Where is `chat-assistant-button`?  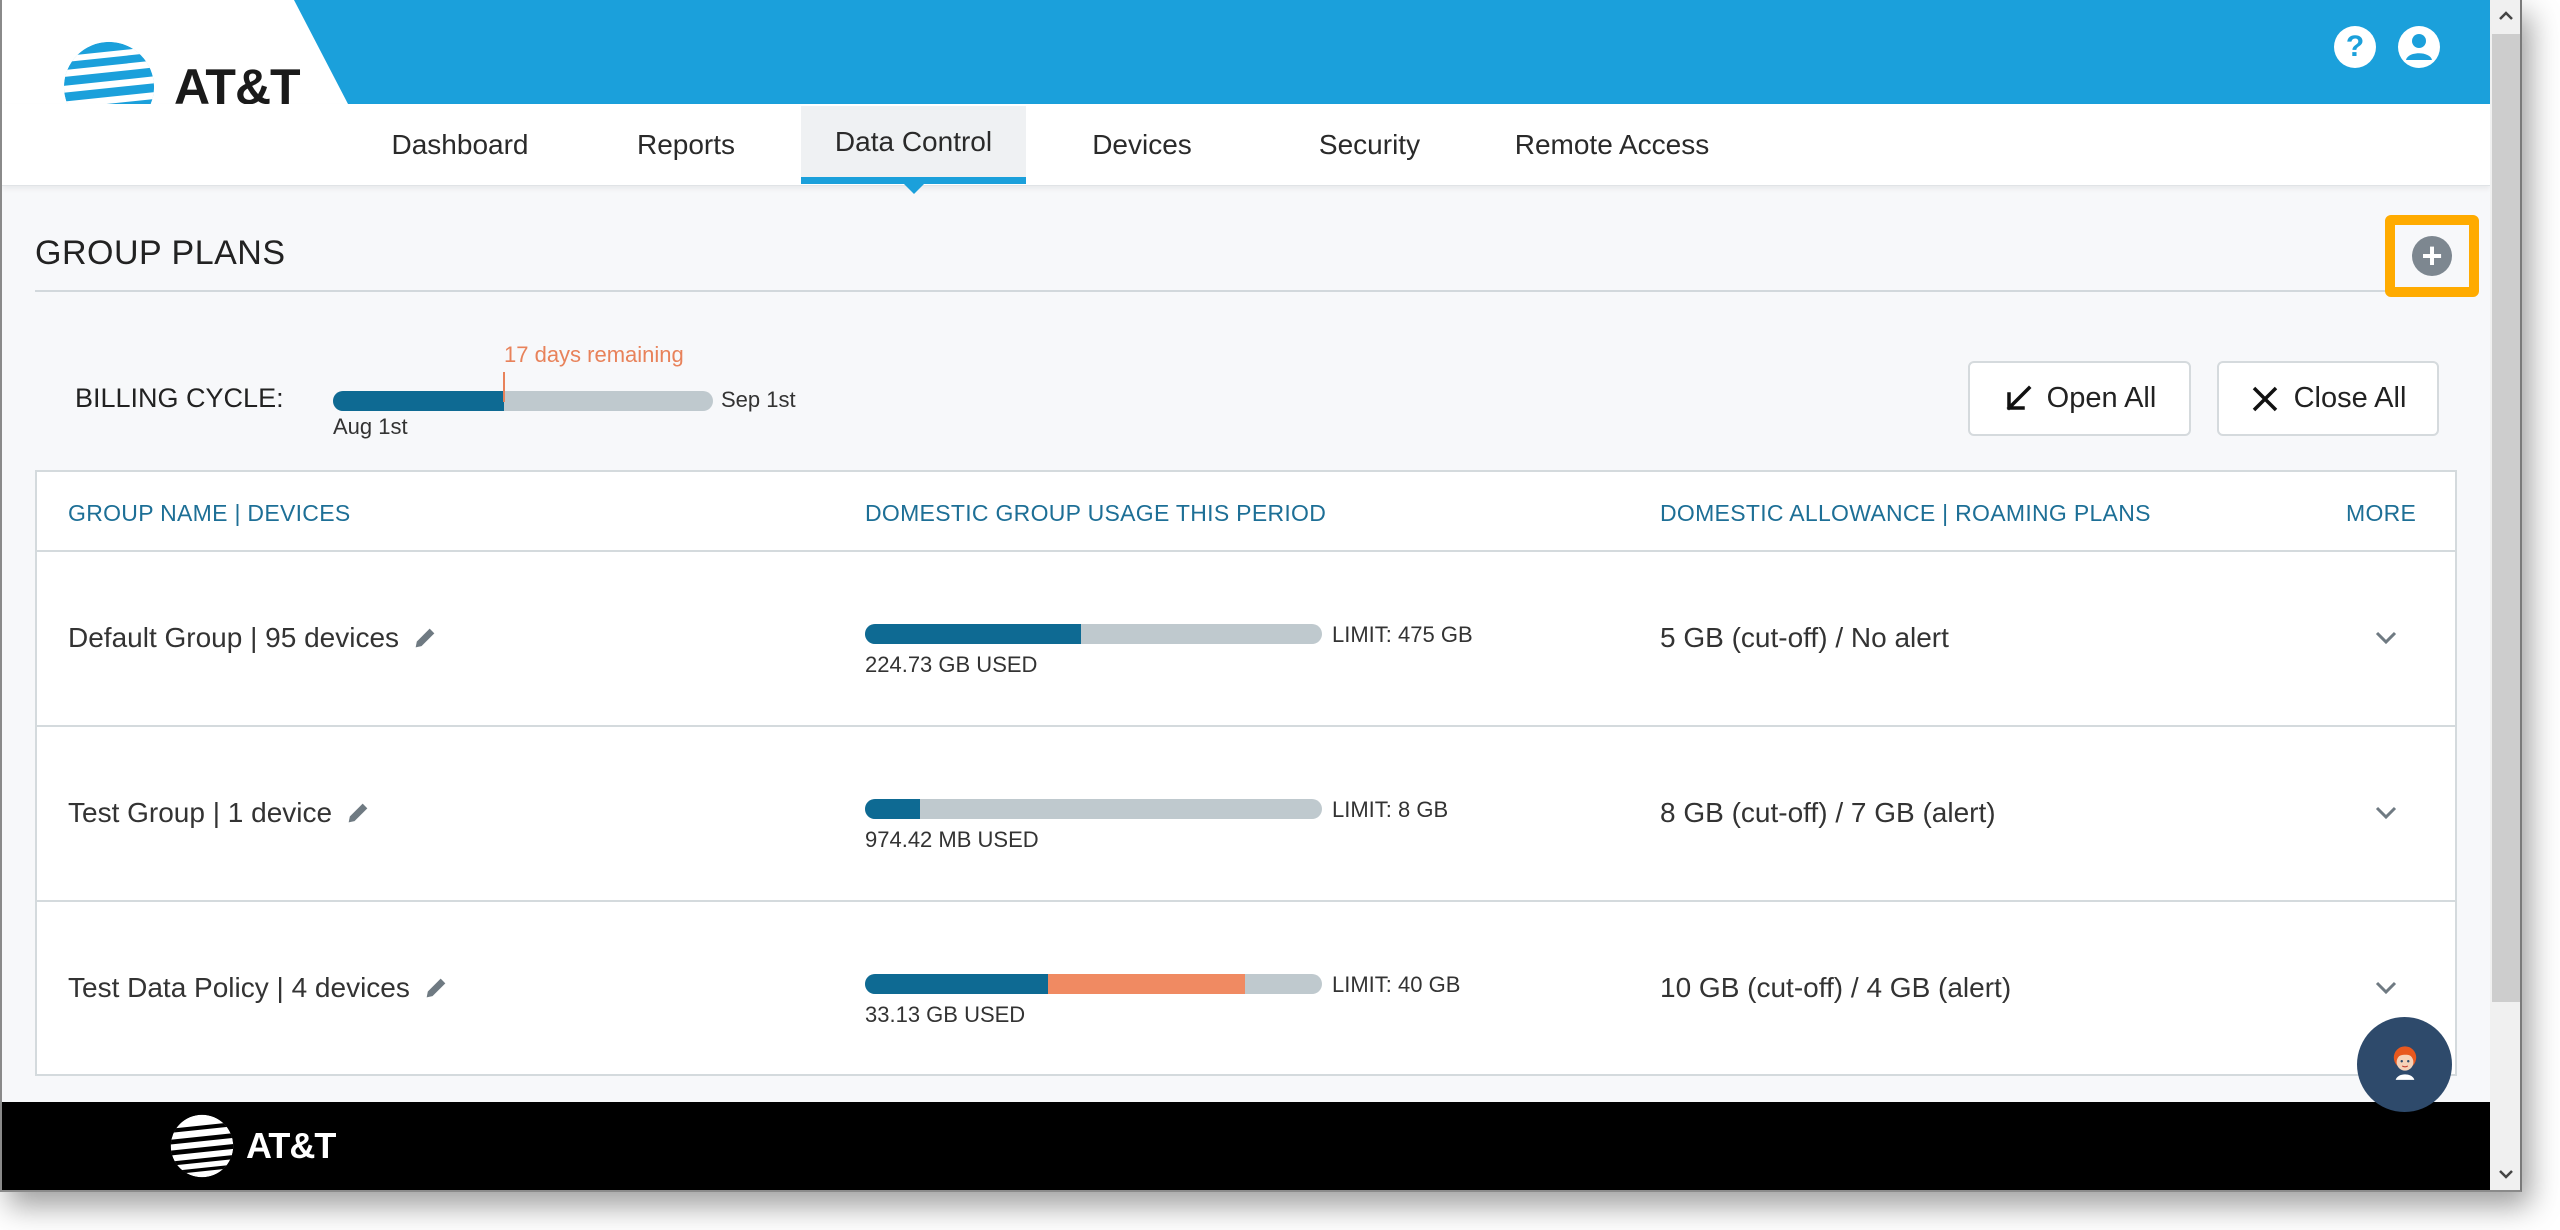
chat-assistant-button is located at coordinates (2404, 1064).